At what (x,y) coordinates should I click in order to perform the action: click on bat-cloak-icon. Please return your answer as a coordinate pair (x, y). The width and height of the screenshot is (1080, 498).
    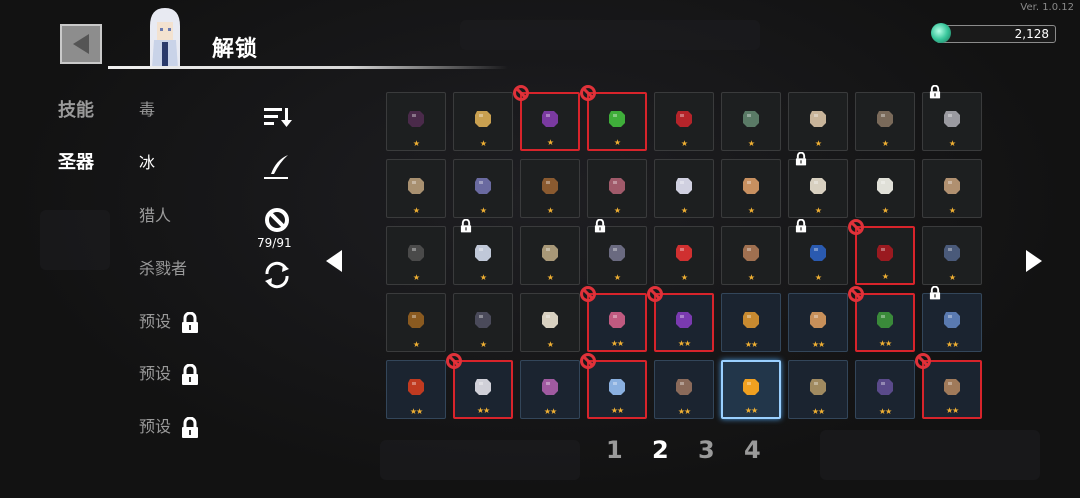
    Looking at the image, I should click on (684, 387).